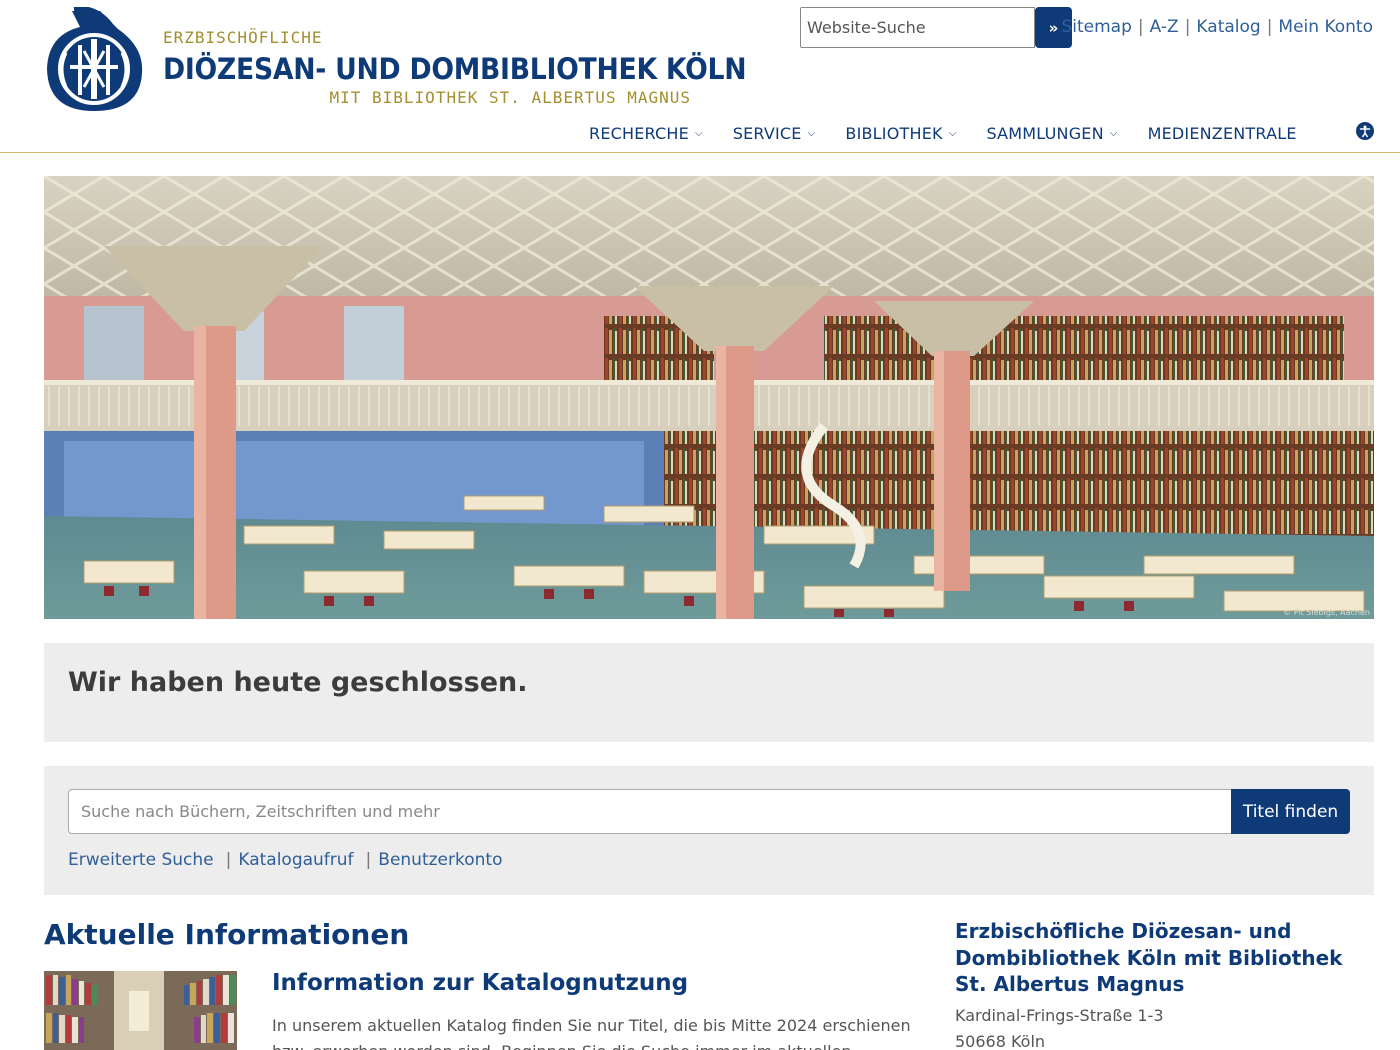 Image resolution: width=1400 pixels, height=1050 pixels. Describe the element at coordinates (1326, 612) in the screenshot. I see `photo-credit: © Pit Siebigs, Aachen` at that location.